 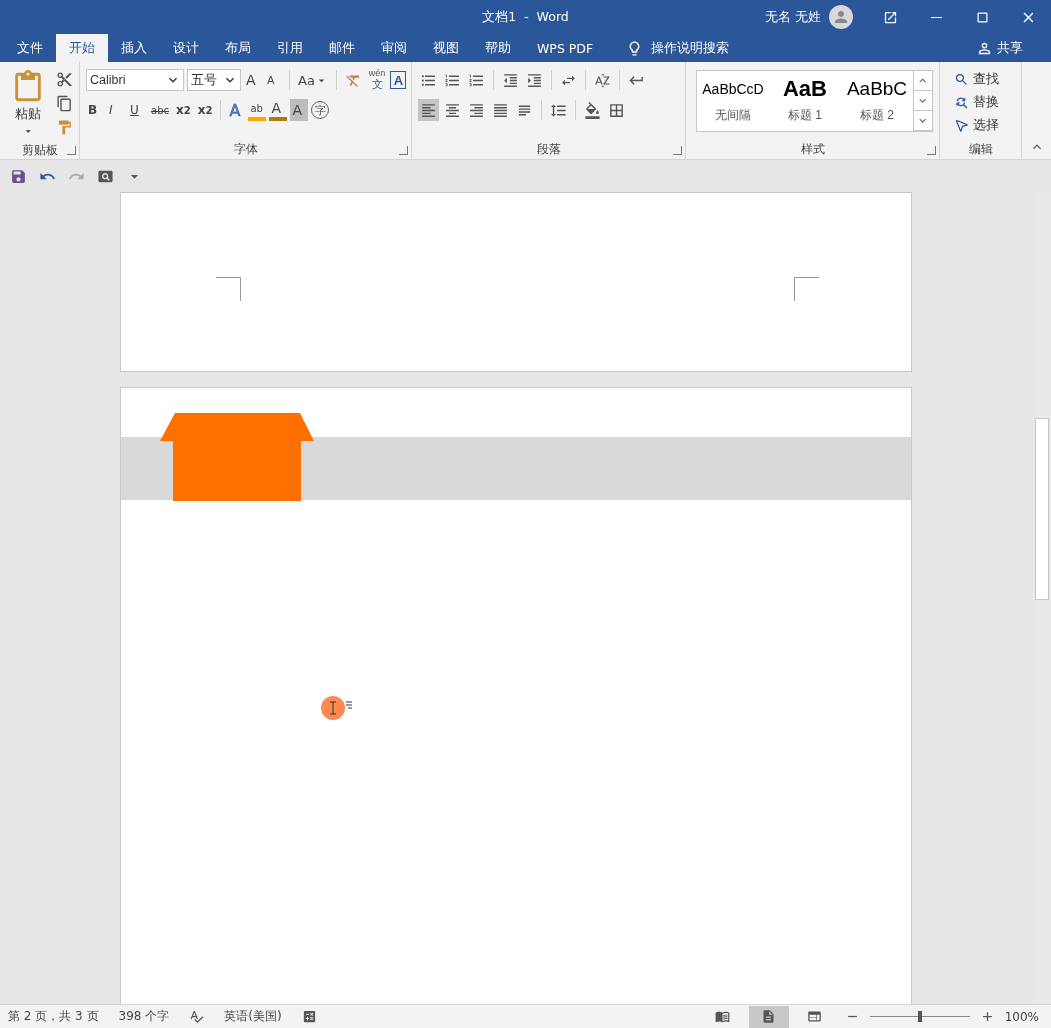 I want to click on character-border-button: A, so click(x=398, y=80).